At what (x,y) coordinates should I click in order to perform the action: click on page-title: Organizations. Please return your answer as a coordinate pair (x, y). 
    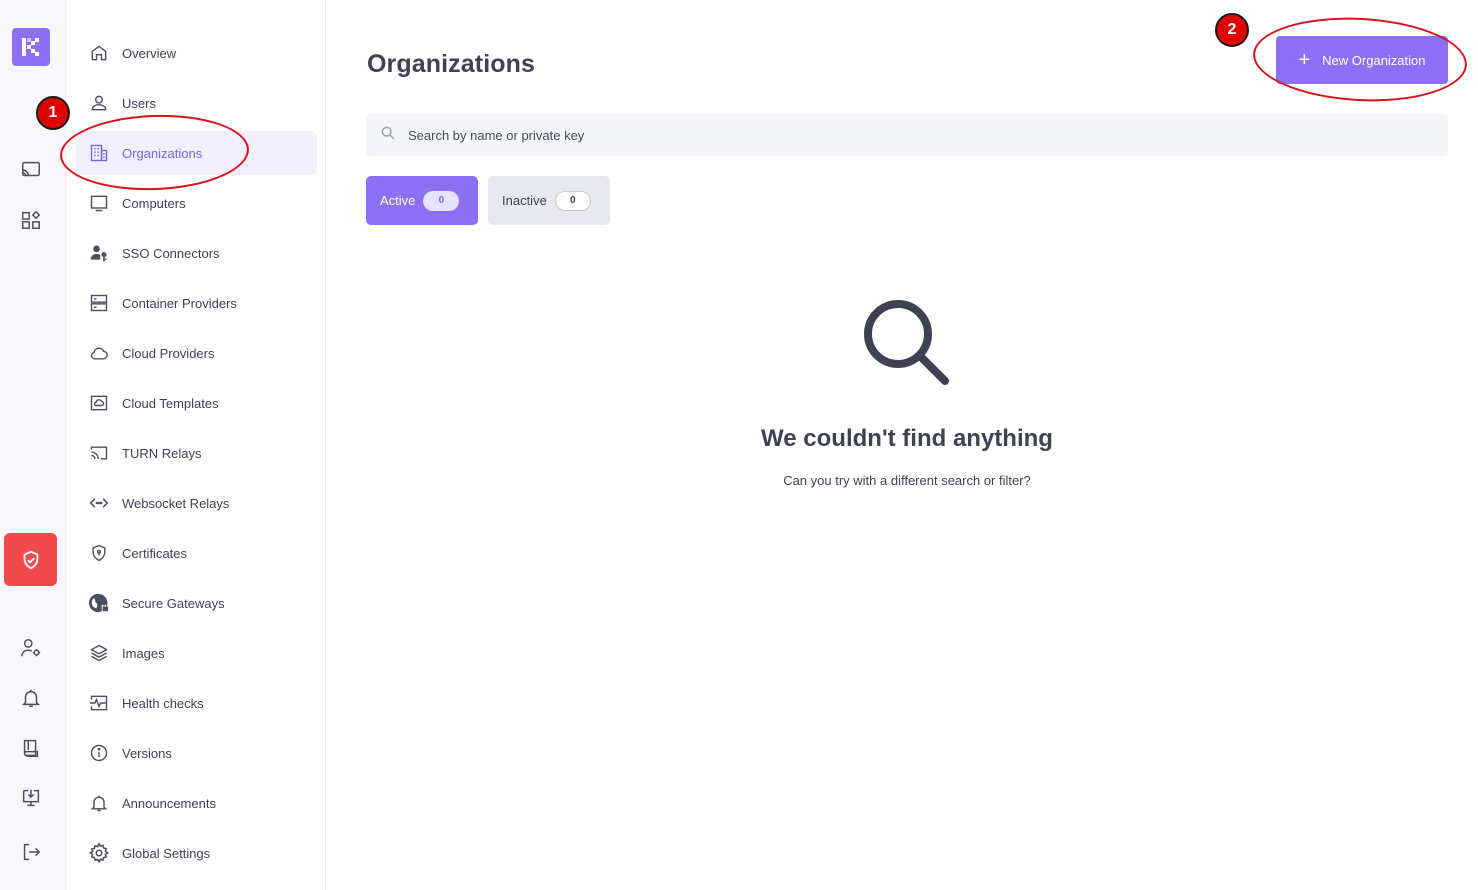
    Looking at the image, I should click on (451, 64).